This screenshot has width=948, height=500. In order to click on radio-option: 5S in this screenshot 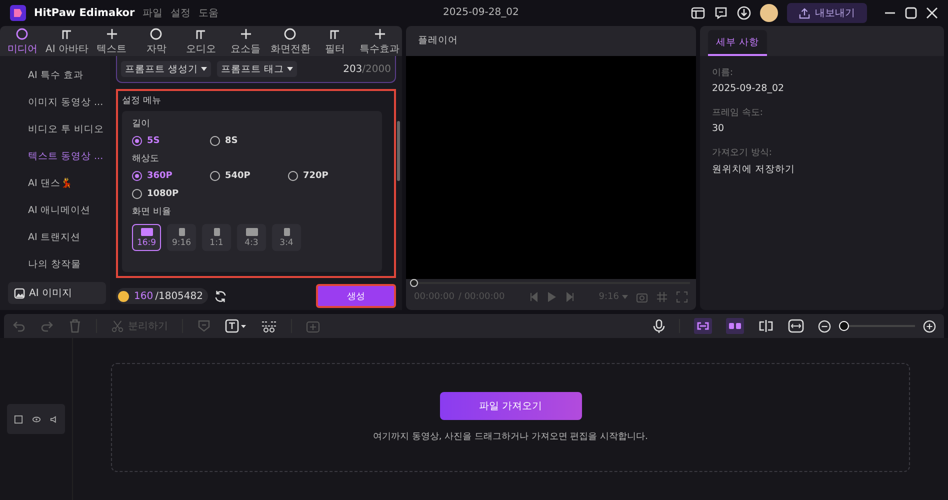, I will do `click(171, 141)`.